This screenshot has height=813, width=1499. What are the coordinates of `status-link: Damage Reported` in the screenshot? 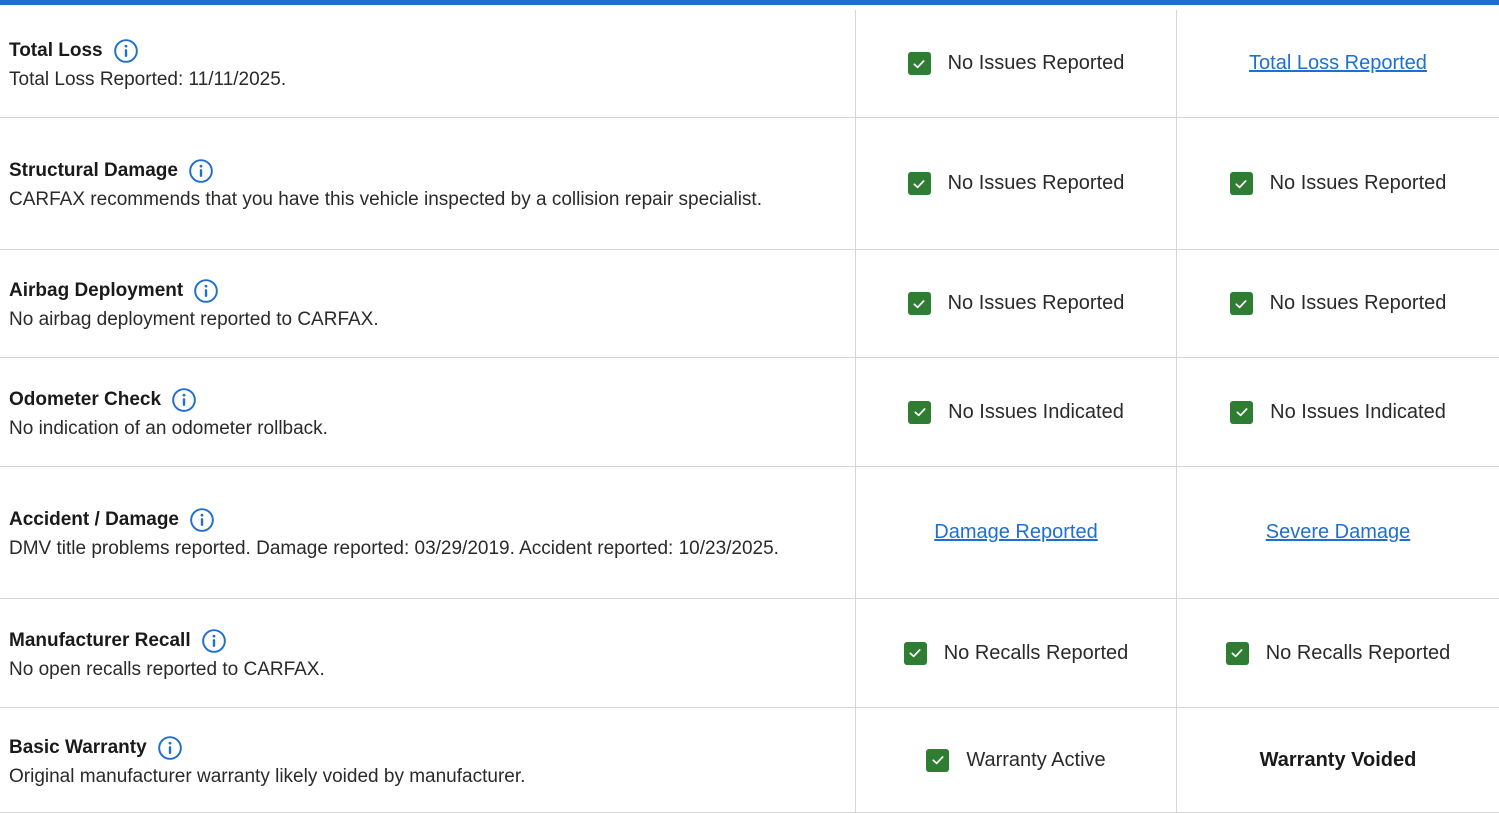 It's located at (1015, 532).